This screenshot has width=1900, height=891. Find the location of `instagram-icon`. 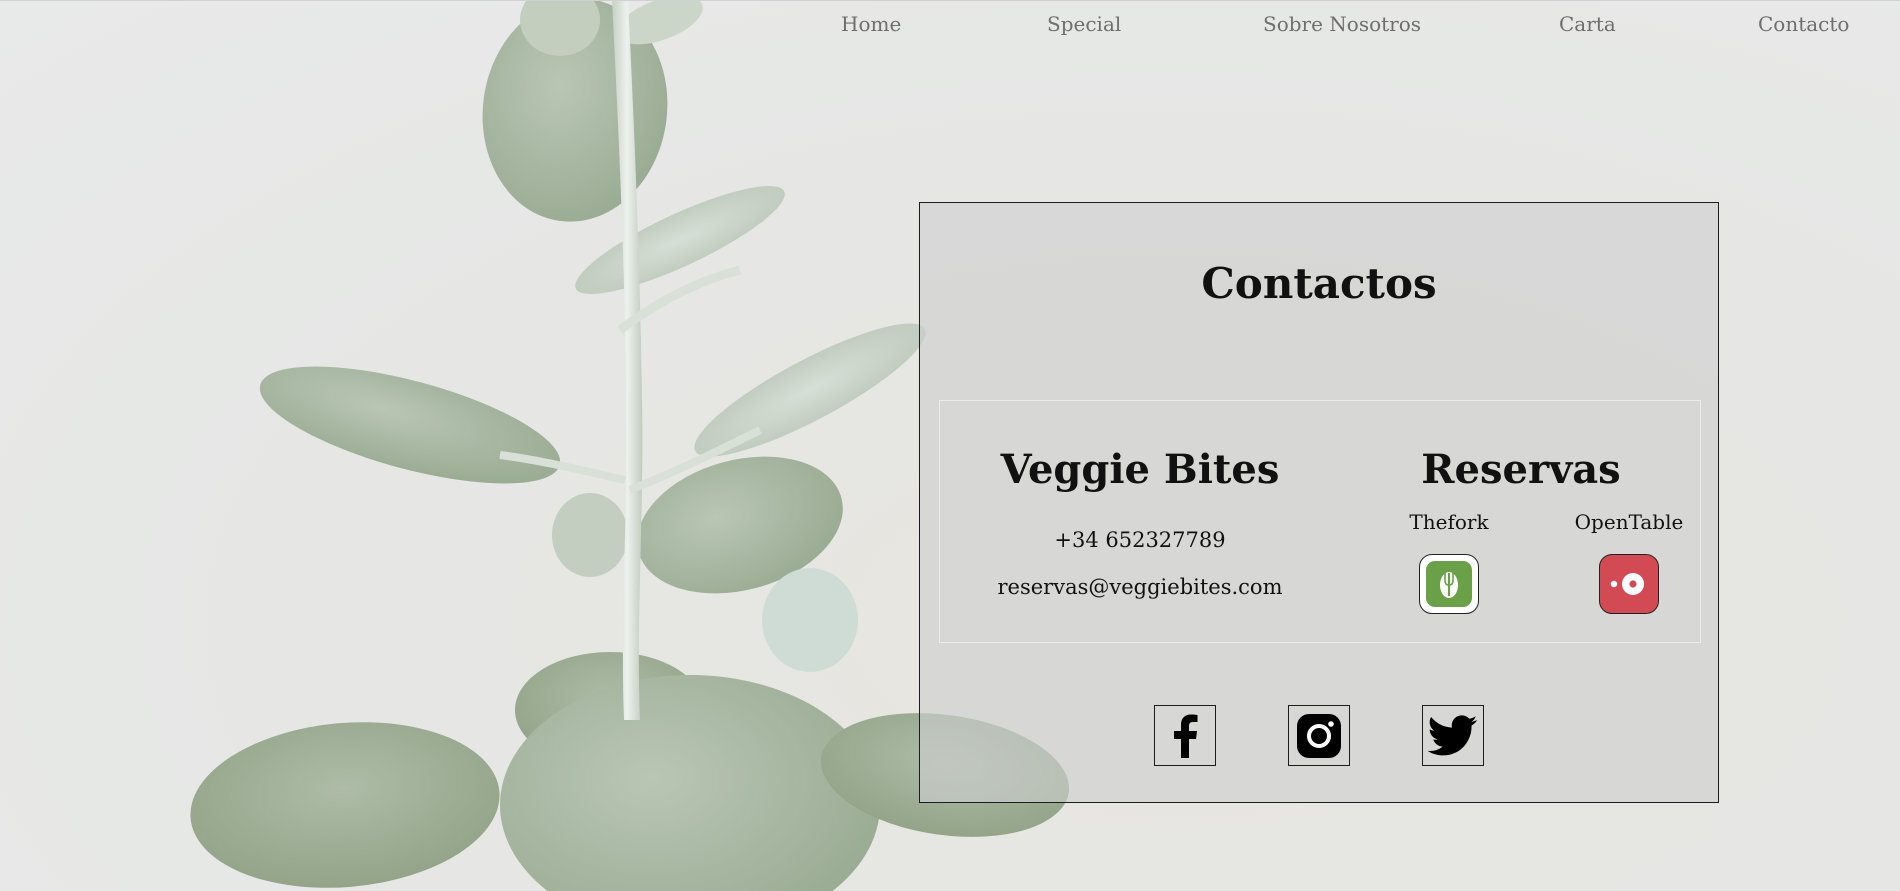

instagram-icon is located at coordinates (1319, 735).